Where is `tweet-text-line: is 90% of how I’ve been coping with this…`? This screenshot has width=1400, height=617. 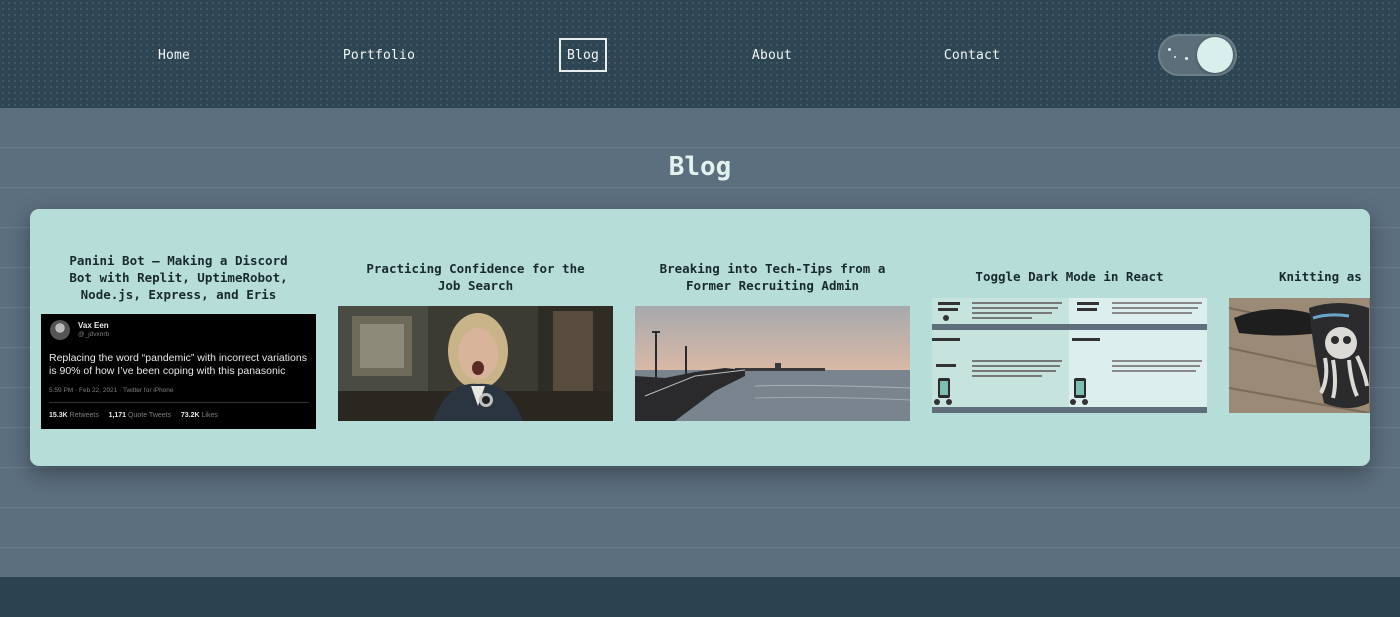 tweet-text-line: is 90% of how I’ve been coping with this… is located at coordinates (167, 371).